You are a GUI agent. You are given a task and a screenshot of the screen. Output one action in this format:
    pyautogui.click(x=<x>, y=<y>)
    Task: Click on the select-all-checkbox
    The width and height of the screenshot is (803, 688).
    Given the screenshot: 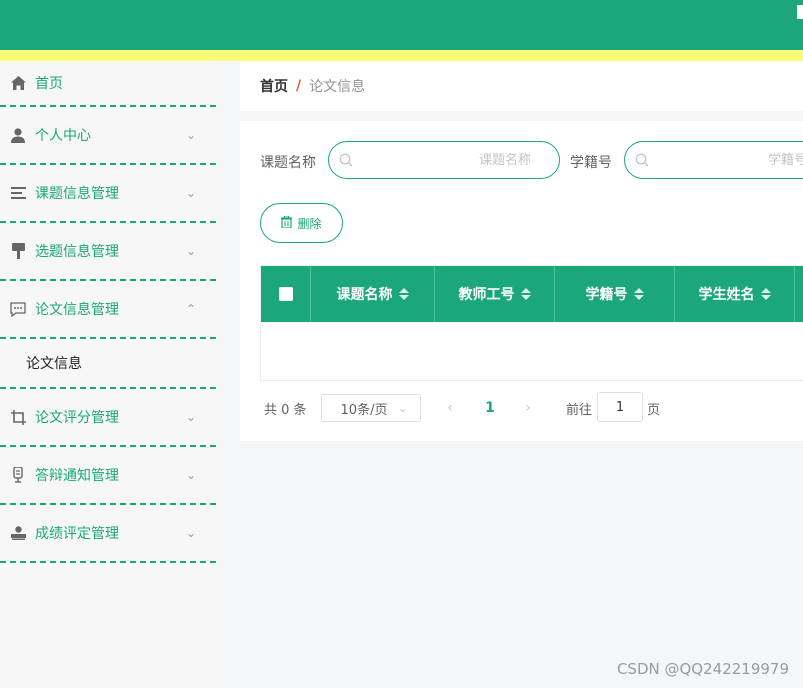 What is the action you would take?
    pyautogui.click(x=285, y=294)
    